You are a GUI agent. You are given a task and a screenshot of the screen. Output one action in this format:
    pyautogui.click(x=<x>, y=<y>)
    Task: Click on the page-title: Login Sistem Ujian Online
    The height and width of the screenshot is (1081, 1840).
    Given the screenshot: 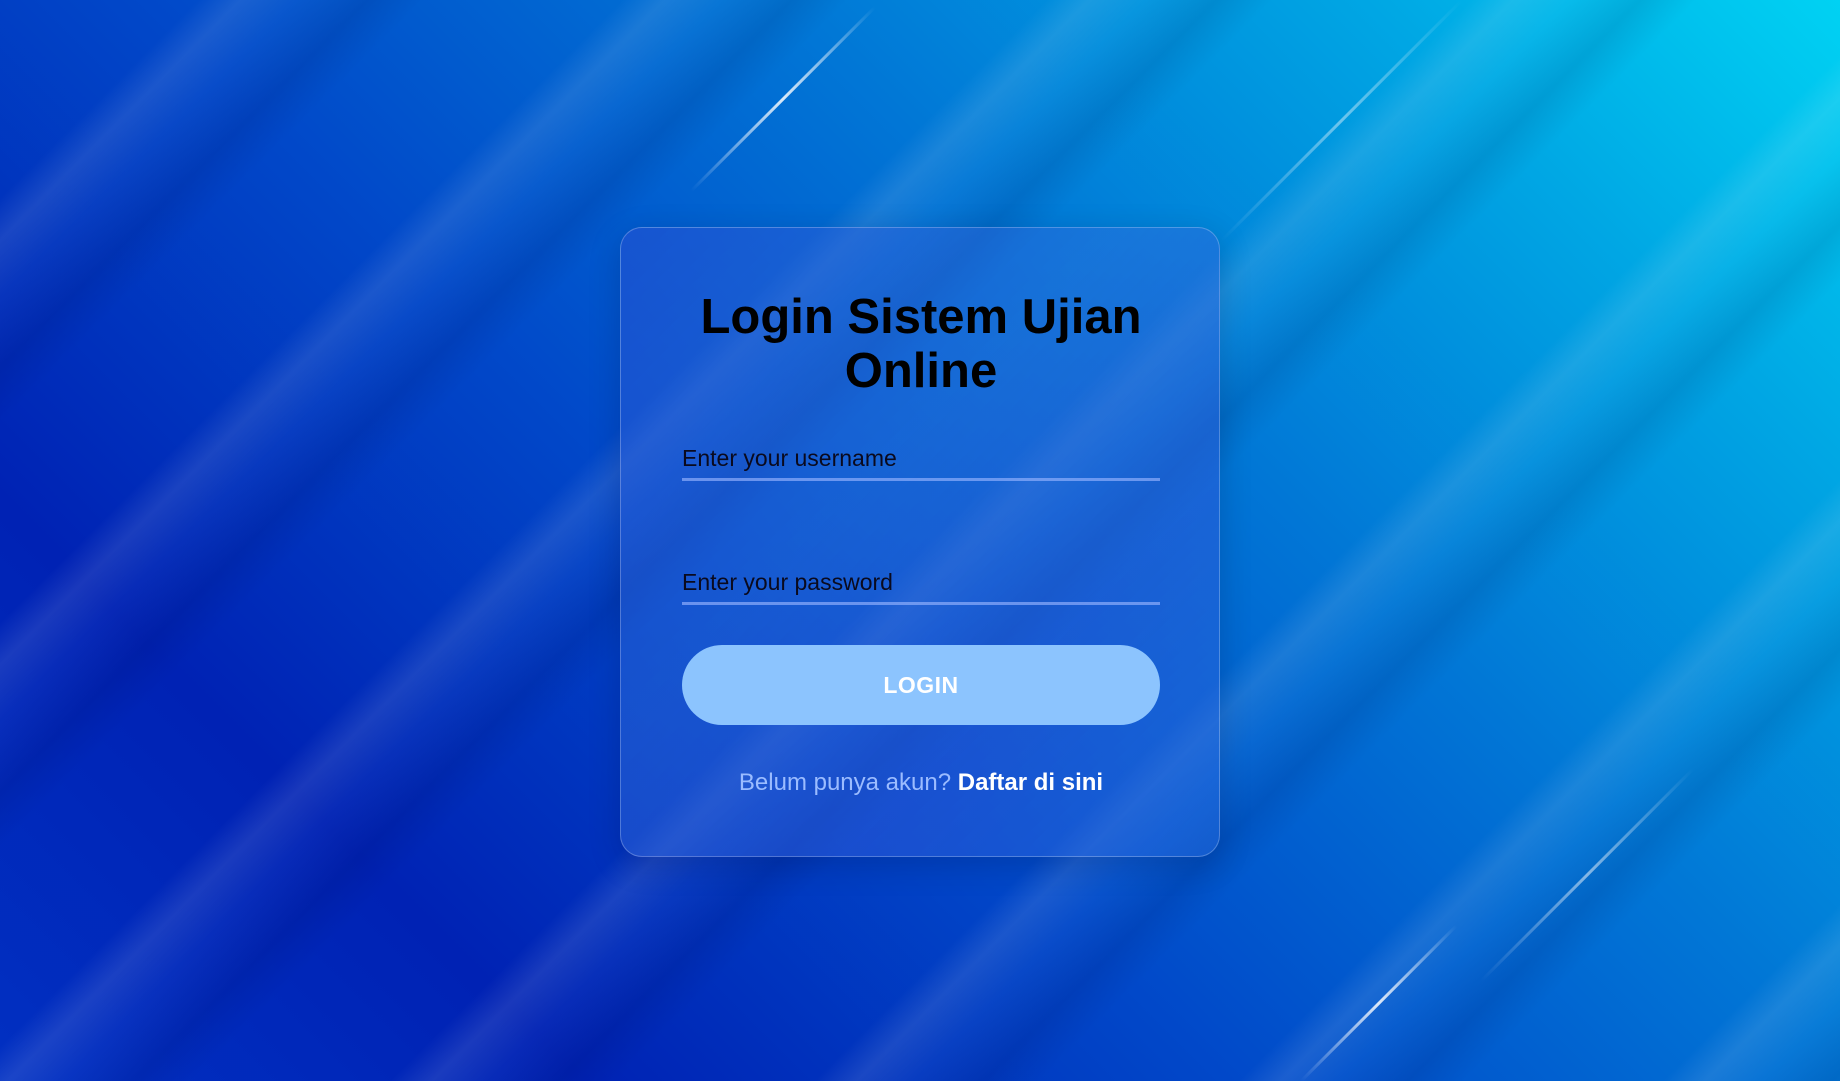 What is the action you would take?
    pyautogui.click(x=921, y=344)
    